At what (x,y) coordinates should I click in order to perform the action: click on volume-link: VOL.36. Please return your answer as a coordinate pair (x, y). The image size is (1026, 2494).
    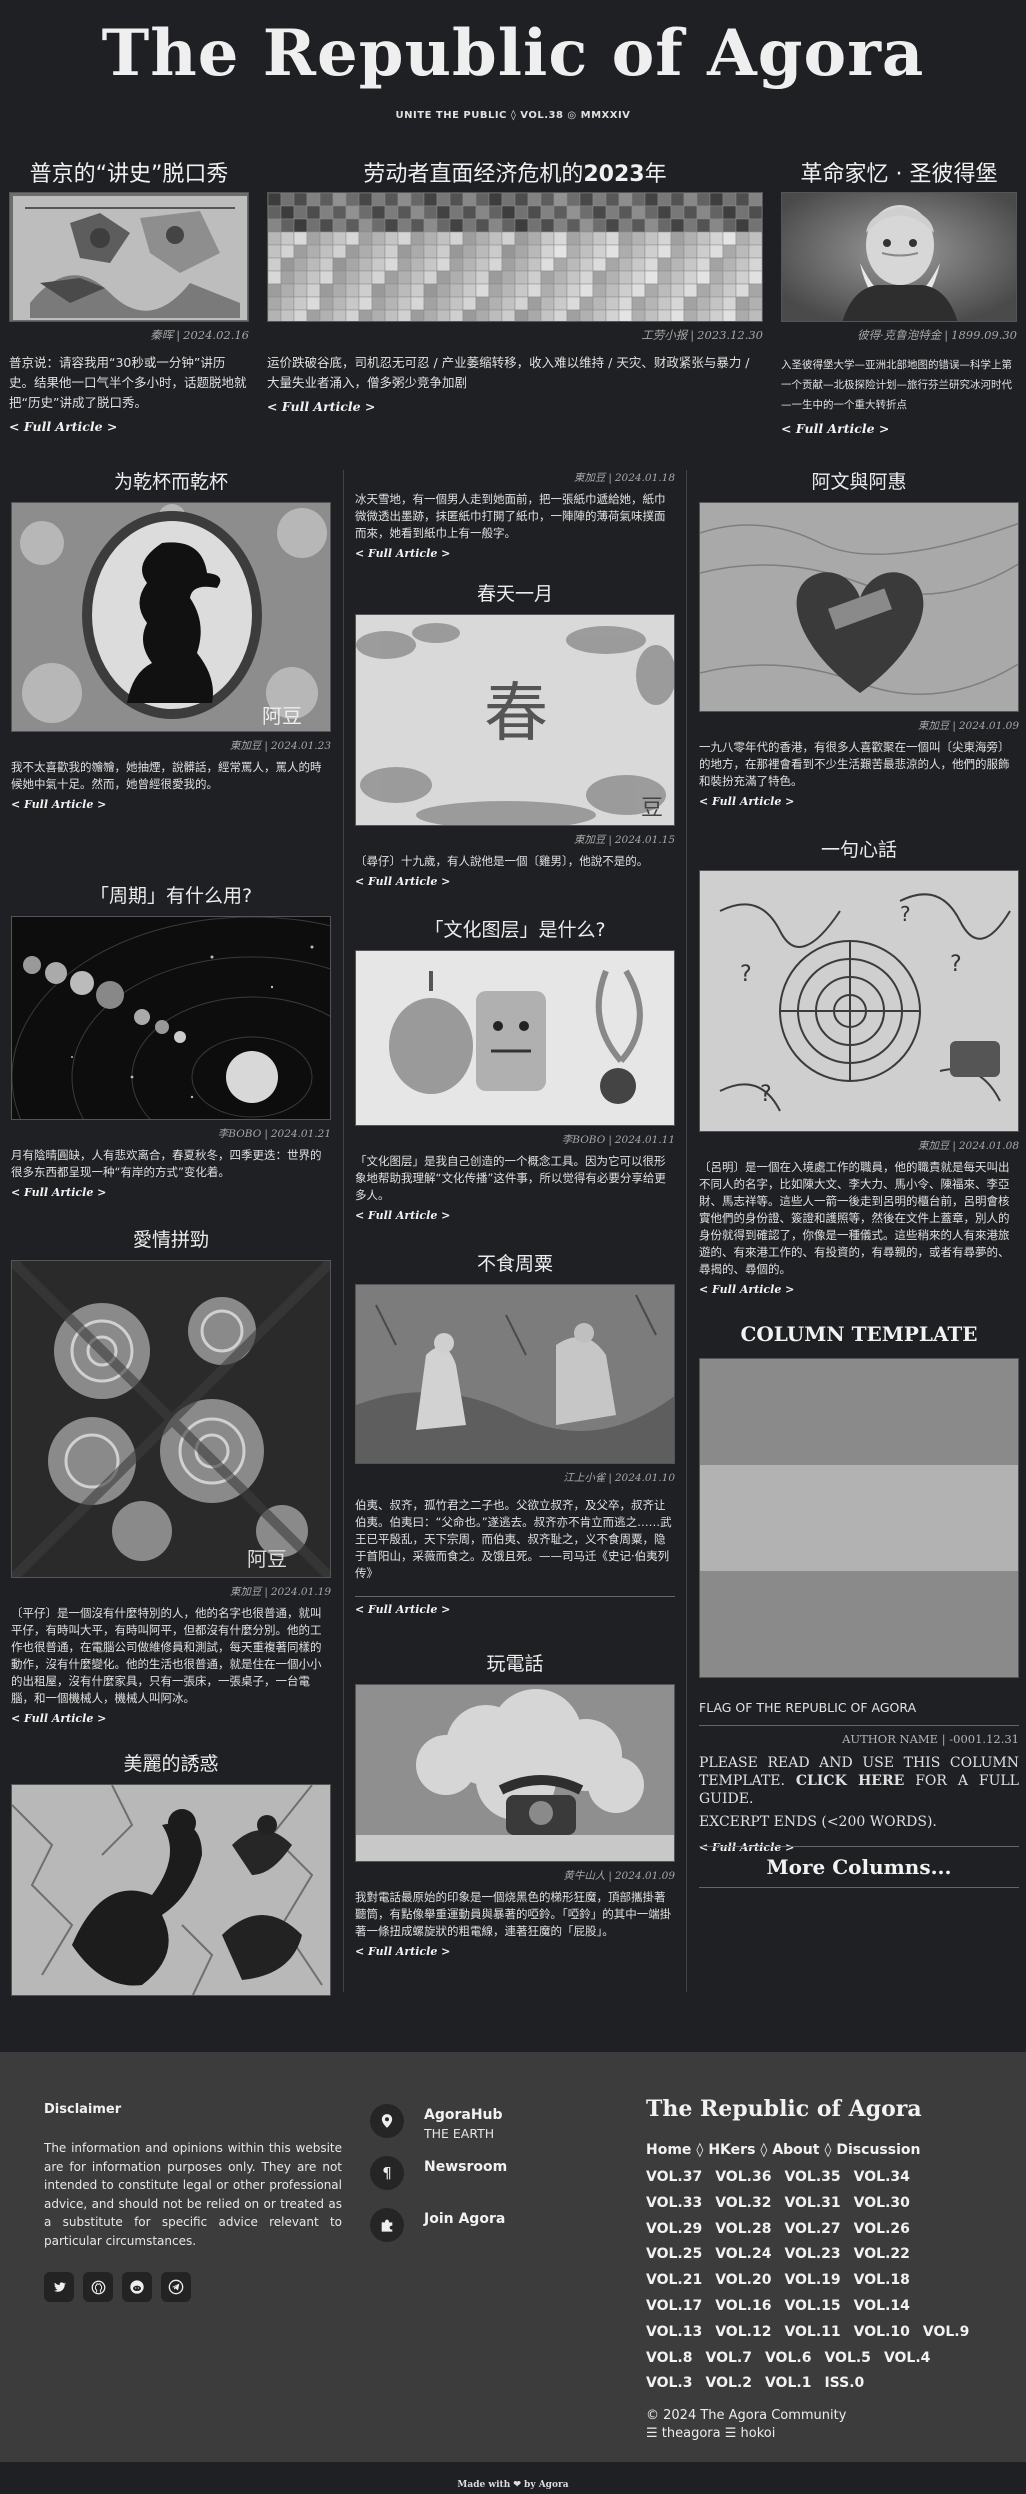
    Looking at the image, I should click on (743, 2178).